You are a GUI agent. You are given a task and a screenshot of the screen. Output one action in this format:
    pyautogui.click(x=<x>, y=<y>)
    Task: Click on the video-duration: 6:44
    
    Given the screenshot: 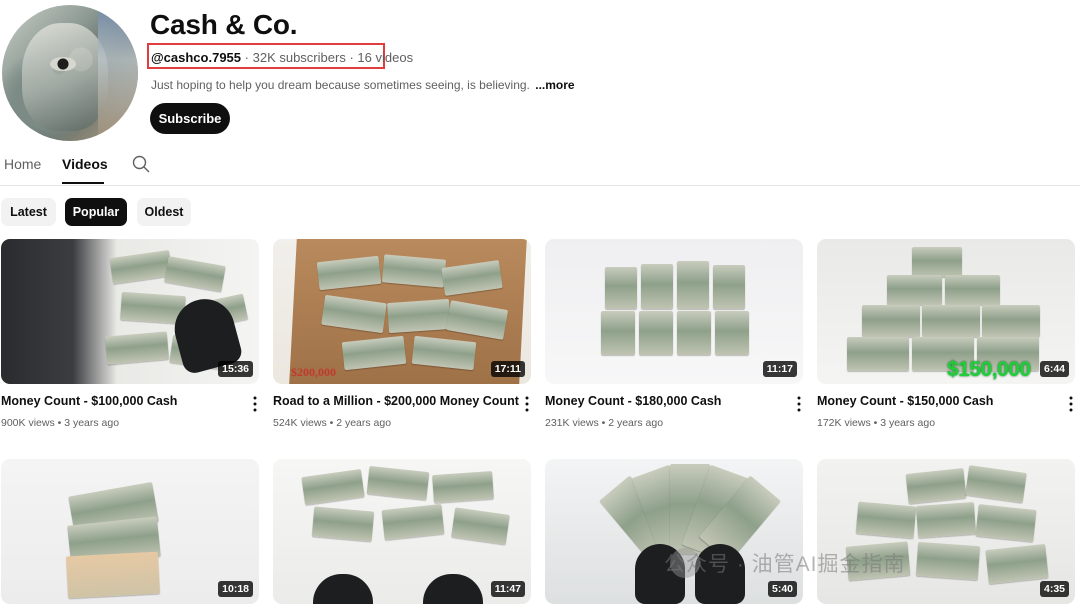 What is the action you would take?
    pyautogui.click(x=1054, y=369)
    